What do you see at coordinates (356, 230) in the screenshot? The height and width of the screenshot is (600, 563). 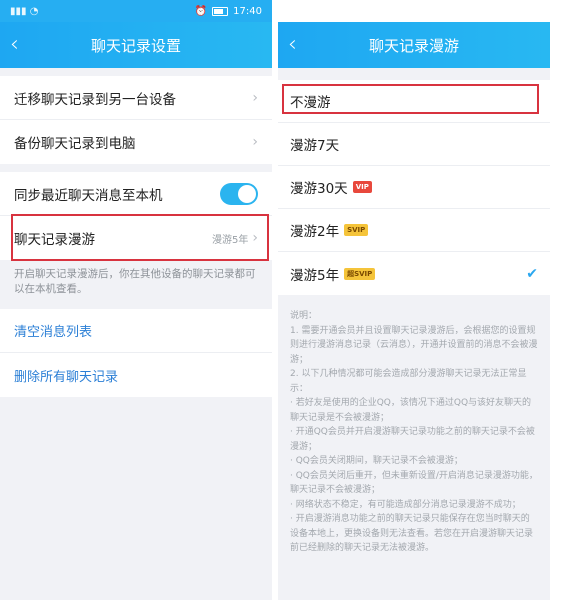 I see `svip-badge: SVIP` at bounding box center [356, 230].